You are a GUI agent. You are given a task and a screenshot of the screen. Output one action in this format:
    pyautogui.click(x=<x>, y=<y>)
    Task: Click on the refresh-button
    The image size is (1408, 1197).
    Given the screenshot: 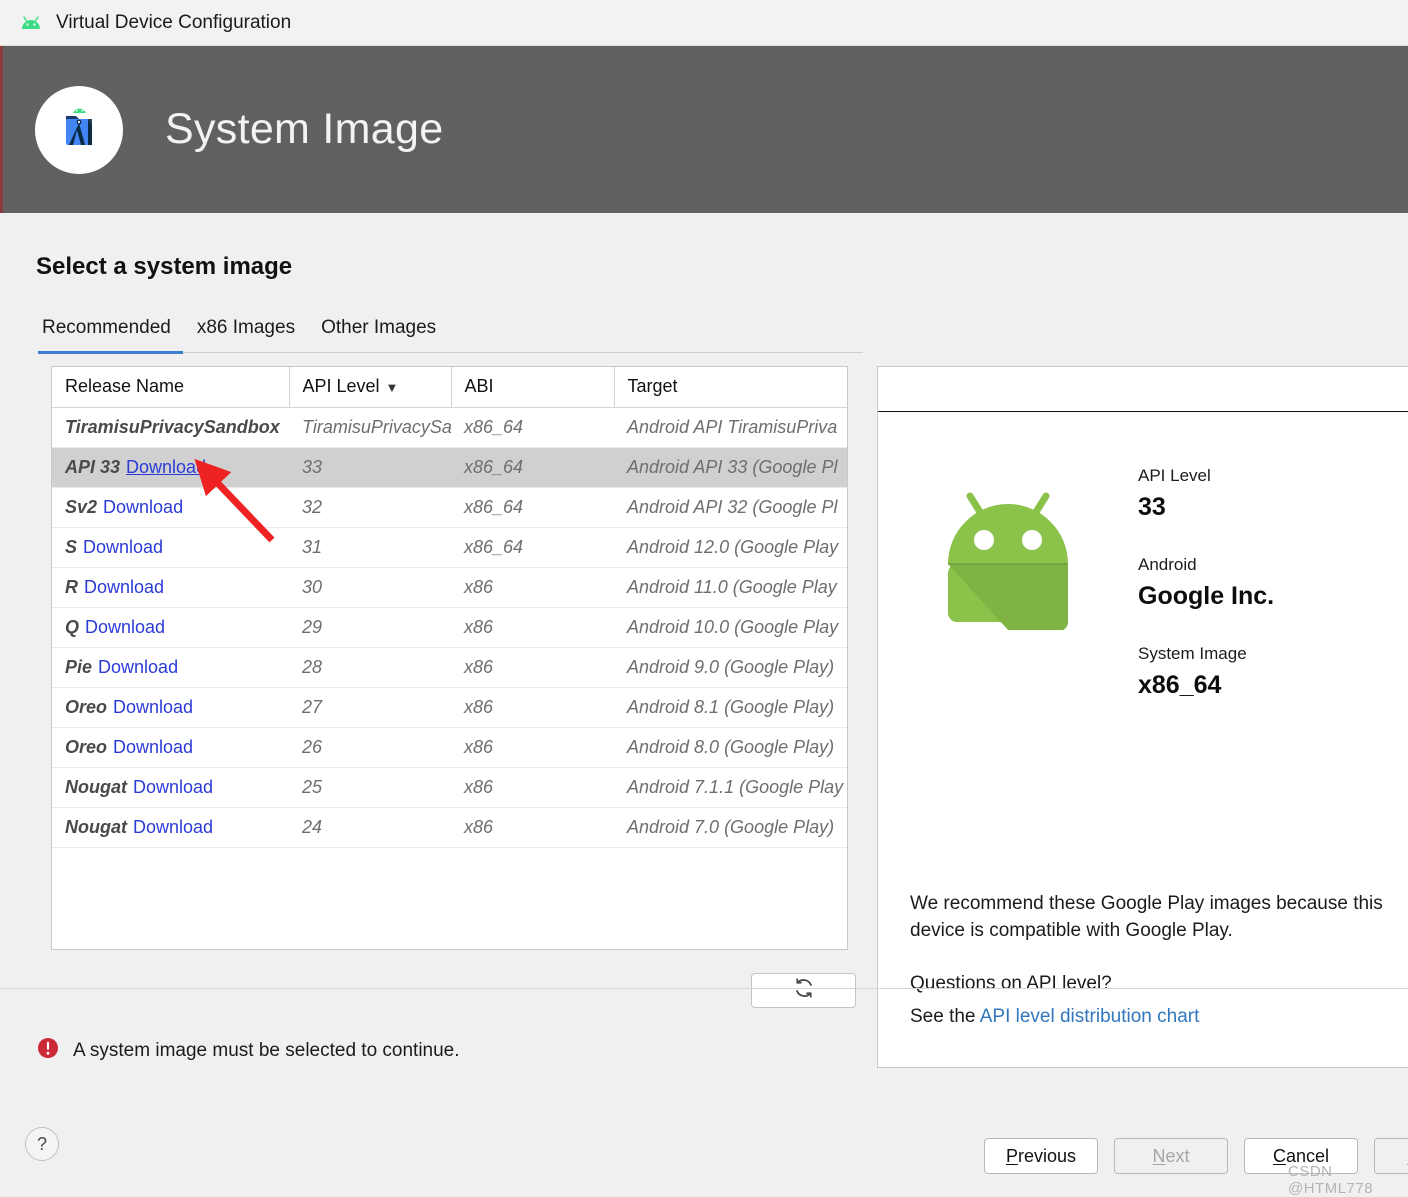 What is the action you would take?
    pyautogui.click(x=803, y=990)
    